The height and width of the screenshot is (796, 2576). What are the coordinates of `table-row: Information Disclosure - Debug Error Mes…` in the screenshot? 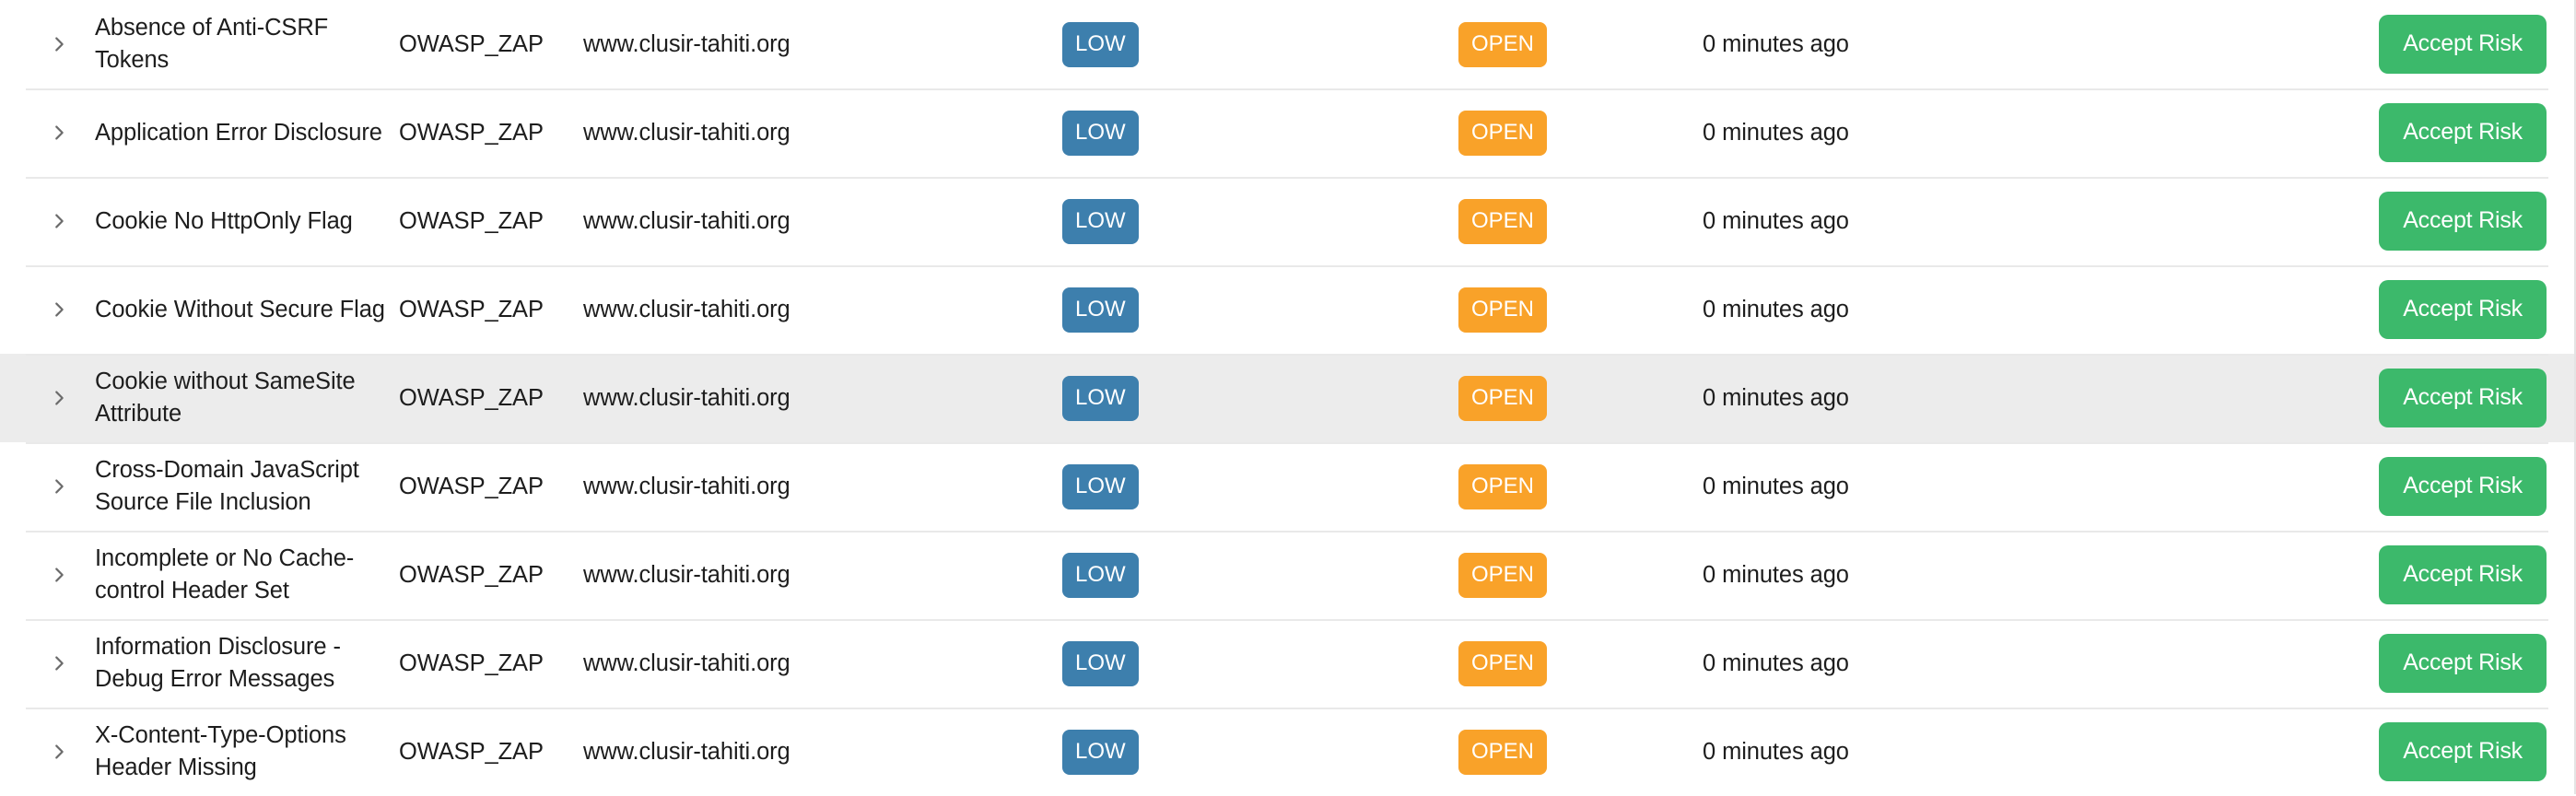 It's located at (1287, 663).